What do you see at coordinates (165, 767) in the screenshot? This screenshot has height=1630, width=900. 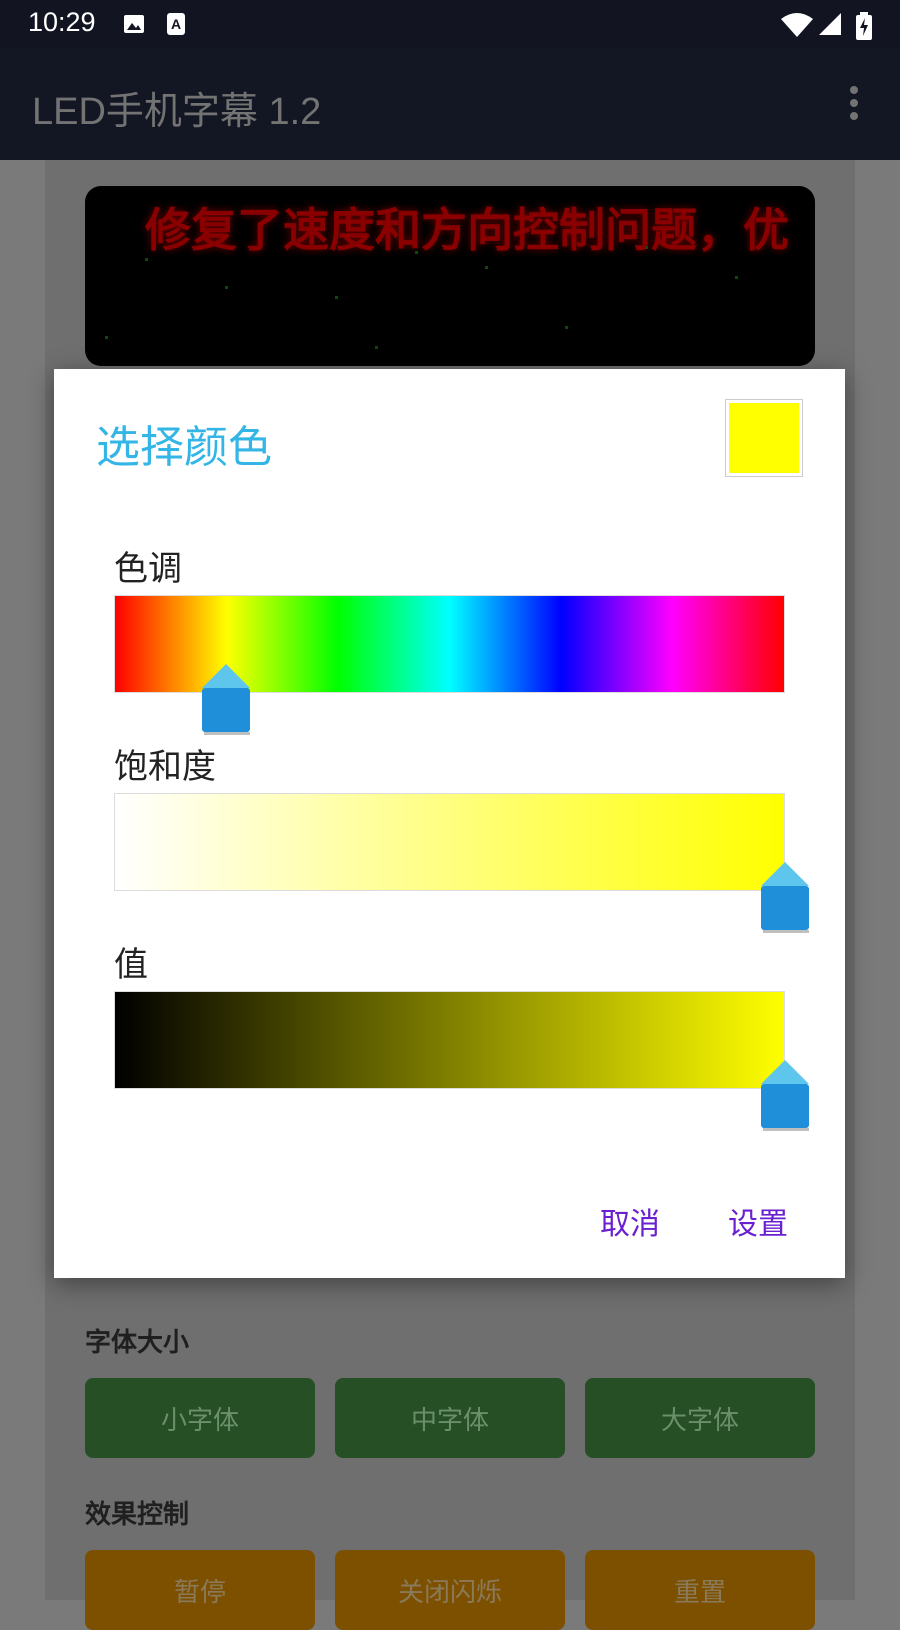 I see `saturation-label: 饱和度` at bounding box center [165, 767].